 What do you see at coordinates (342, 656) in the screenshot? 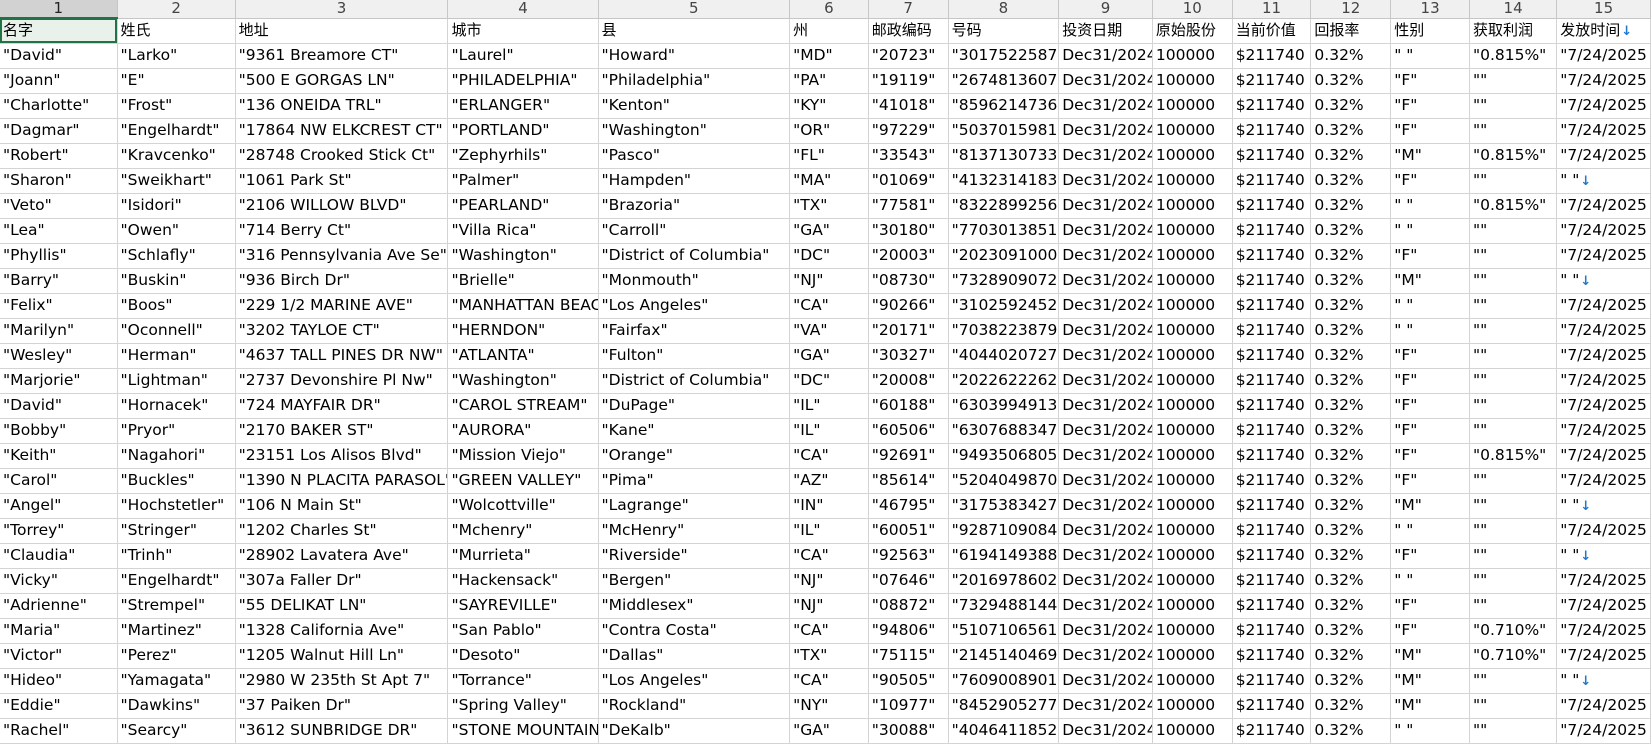
I see `cell-addr: "1205 Walnut Hill Ln"` at bounding box center [342, 656].